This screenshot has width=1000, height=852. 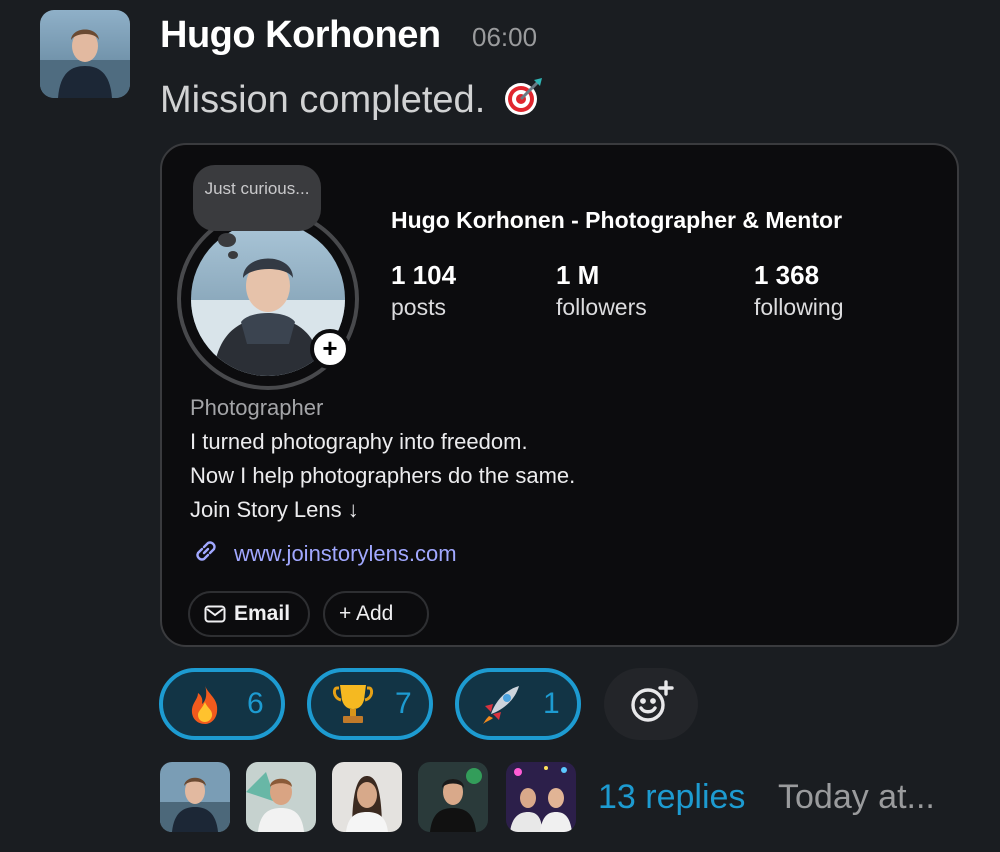 I want to click on stat-following: 1 368 following, so click(x=799, y=291).